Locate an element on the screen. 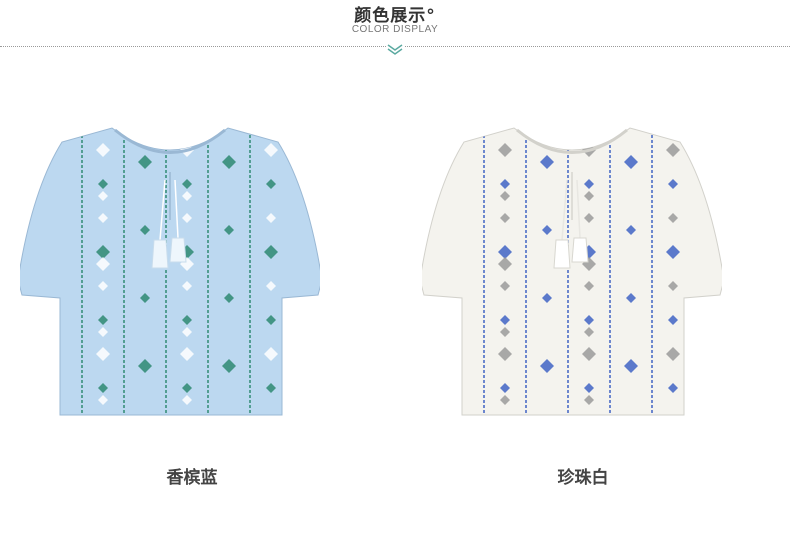  section-title: 颜色展示° is located at coordinates (395, 16).